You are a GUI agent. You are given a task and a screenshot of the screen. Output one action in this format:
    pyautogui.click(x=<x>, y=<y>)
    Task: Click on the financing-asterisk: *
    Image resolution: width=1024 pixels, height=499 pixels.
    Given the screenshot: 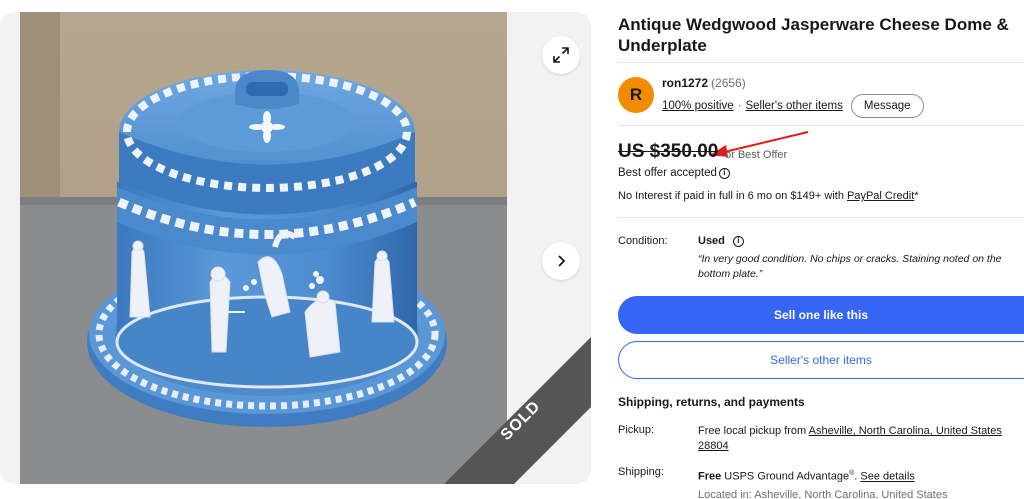 What is the action you would take?
    pyautogui.click(x=916, y=196)
    